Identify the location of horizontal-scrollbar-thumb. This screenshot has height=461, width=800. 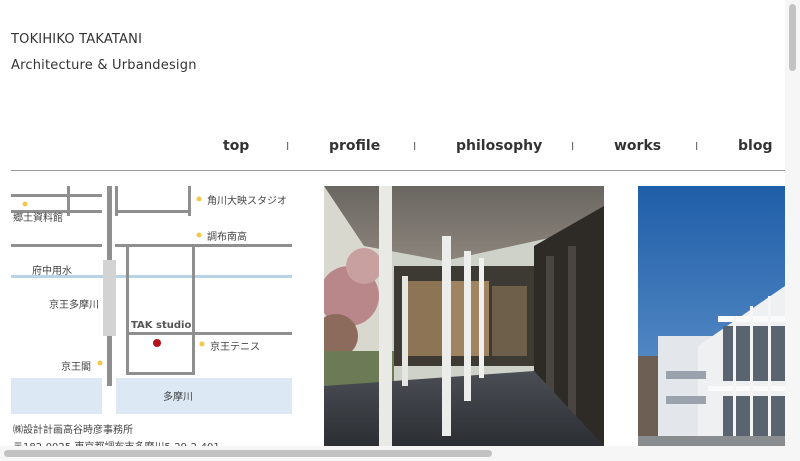
(248, 453).